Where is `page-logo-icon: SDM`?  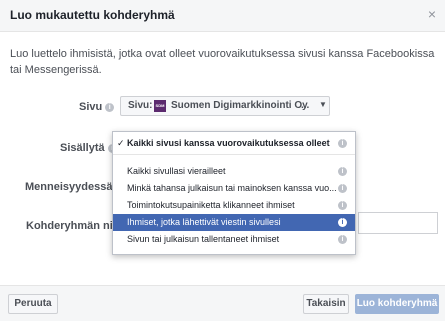 page-logo-icon: SDM is located at coordinates (160, 106).